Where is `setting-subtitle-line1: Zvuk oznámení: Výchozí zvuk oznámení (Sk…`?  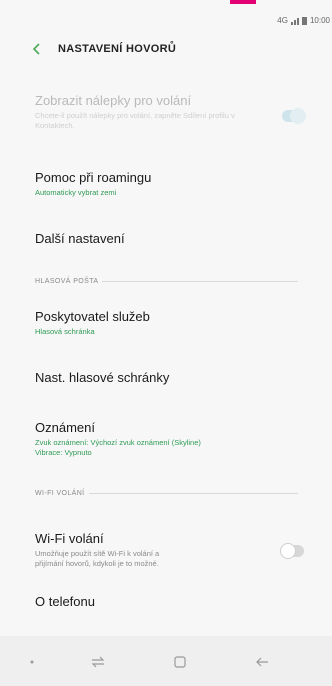 setting-subtitle-line1: Zvuk oznámení: Výchozí zvuk oznámení (Sk… is located at coordinates (118, 442).